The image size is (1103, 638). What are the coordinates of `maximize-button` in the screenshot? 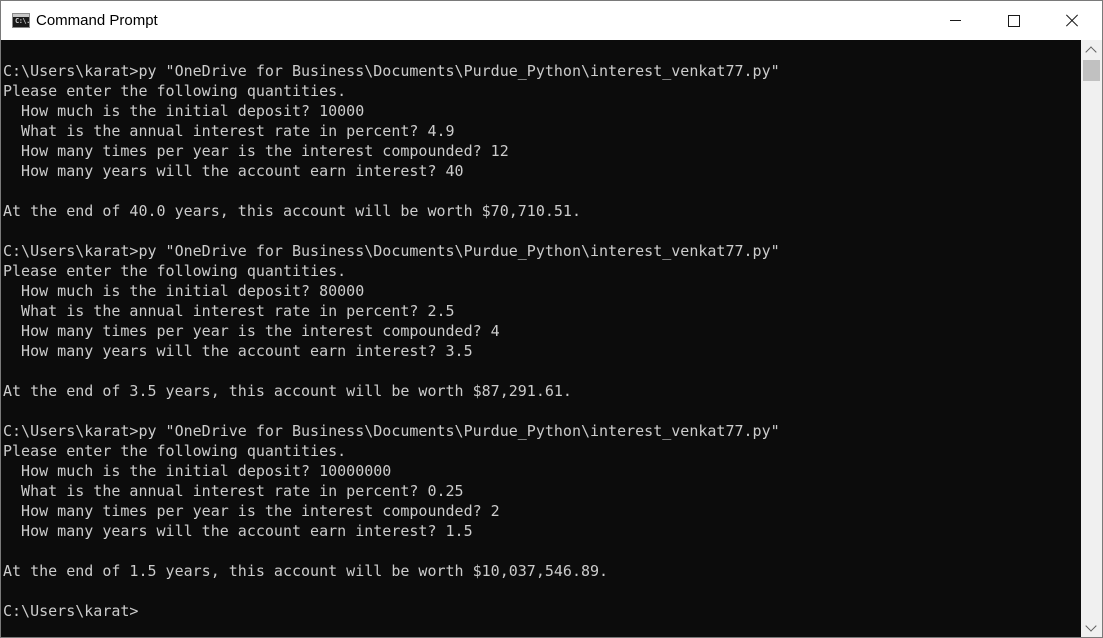 It's located at (1014, 20).